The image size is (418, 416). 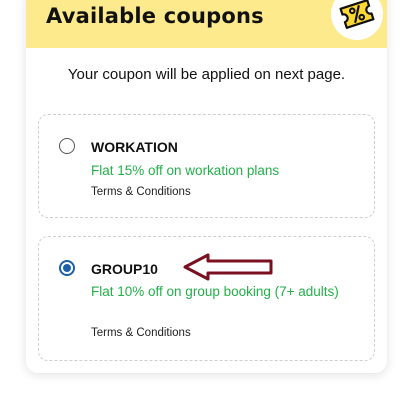 I want to click on coupon-radio-workation, so click(x=67, y=146).